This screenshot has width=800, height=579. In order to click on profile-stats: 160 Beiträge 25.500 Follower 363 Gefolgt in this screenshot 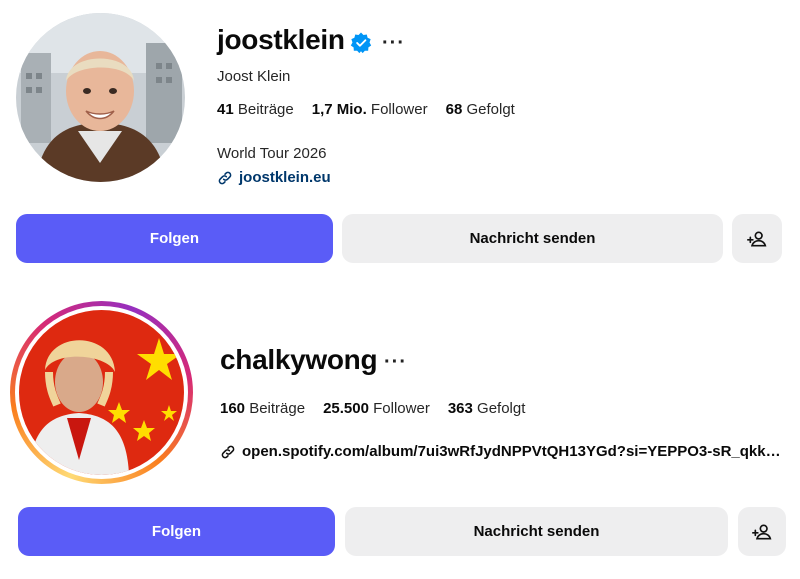, I will do `click(372, 408)`.